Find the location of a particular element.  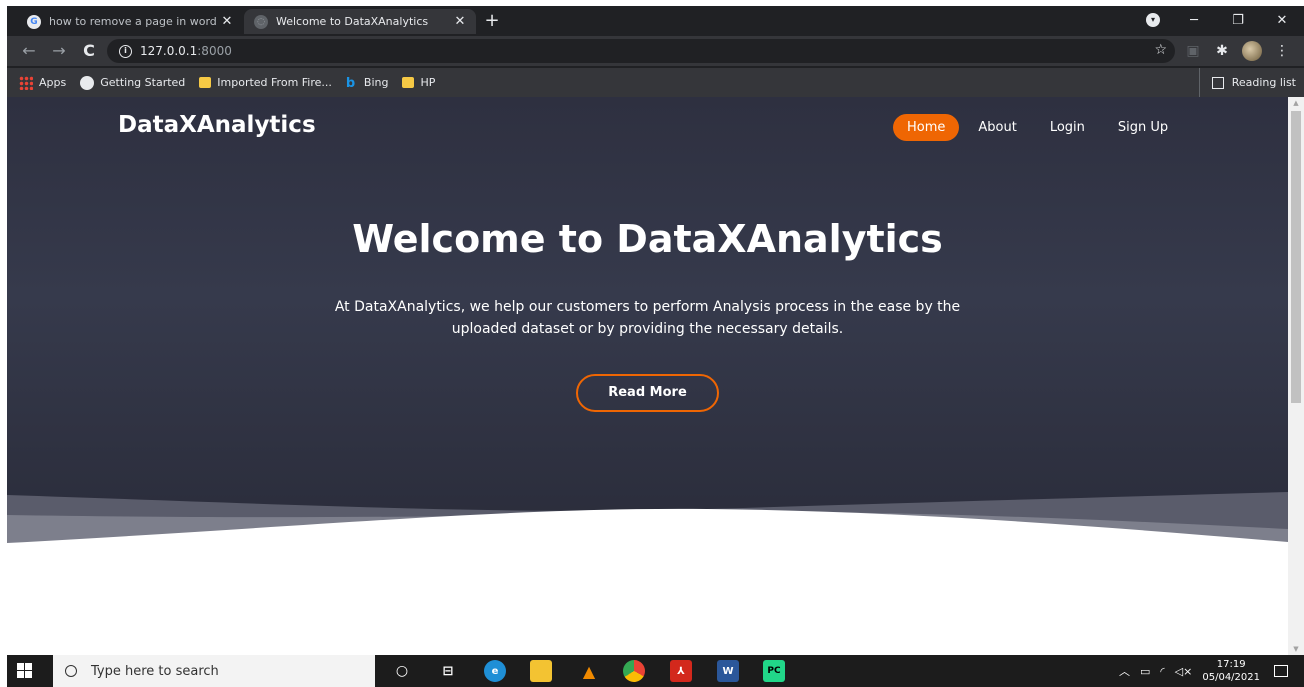

wifi-icon: ◜ is located at coordinates (1162, 671).